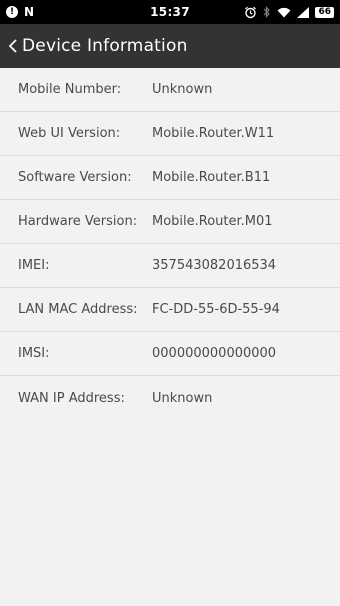 The width and height of the screenshot is (340, 606). I want to click on info-row-imsi: IMSI: 000000000000000, so click(170, 354).